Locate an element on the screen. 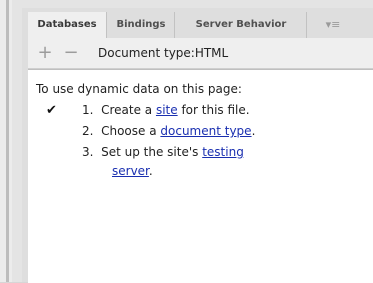 The width and height of the screenshot is (373, 283). step-number: 2. is located at coordinates (88, 131).